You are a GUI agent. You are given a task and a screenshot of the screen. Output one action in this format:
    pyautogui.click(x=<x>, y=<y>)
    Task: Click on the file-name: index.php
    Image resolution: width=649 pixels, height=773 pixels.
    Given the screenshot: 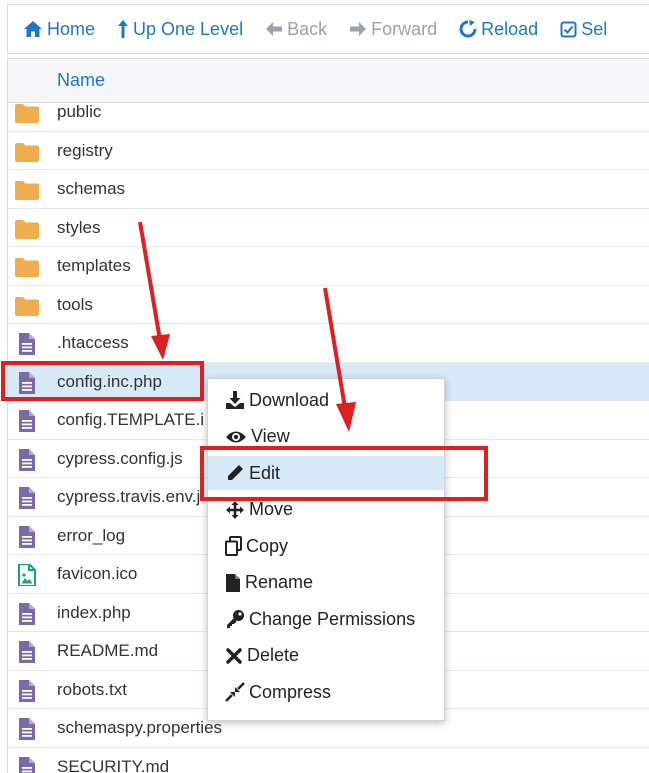 What is the action you would take?
    pyautogui.click(x=94, y=613)
    